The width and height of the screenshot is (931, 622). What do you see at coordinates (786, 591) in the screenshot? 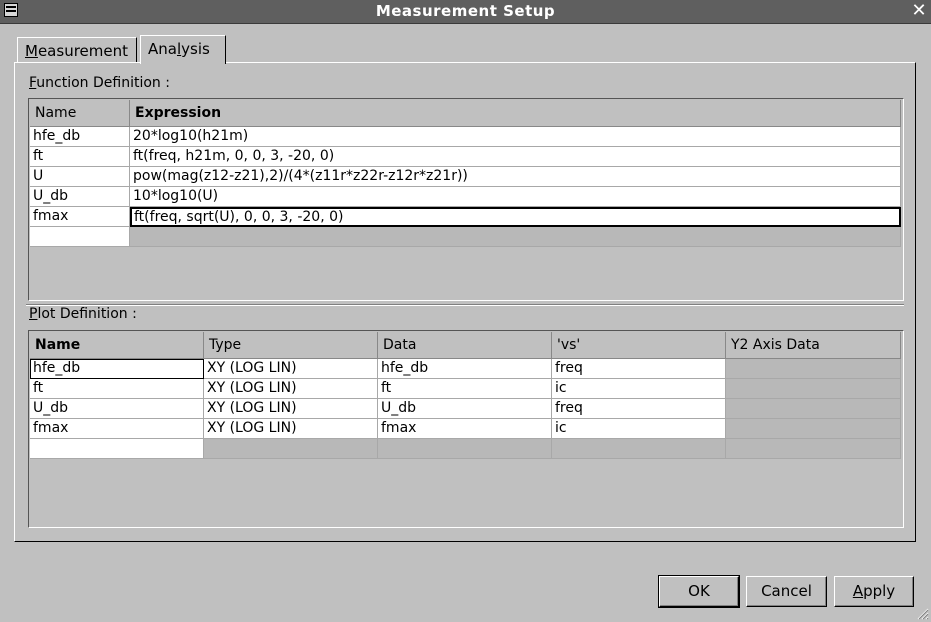
I see `cancel-button: Cancel` at bounding box center [786, 591].